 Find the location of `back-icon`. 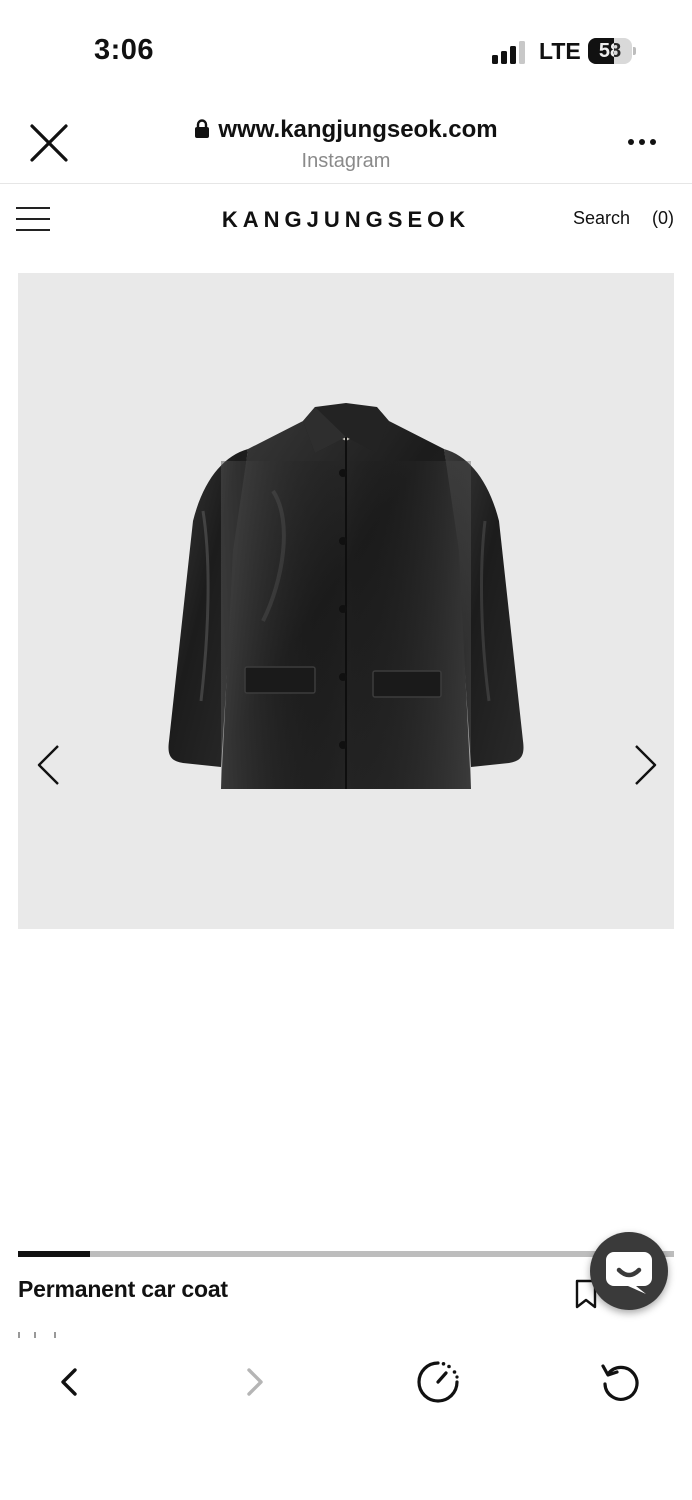

back-icon is located at coordinates (69, 1382).